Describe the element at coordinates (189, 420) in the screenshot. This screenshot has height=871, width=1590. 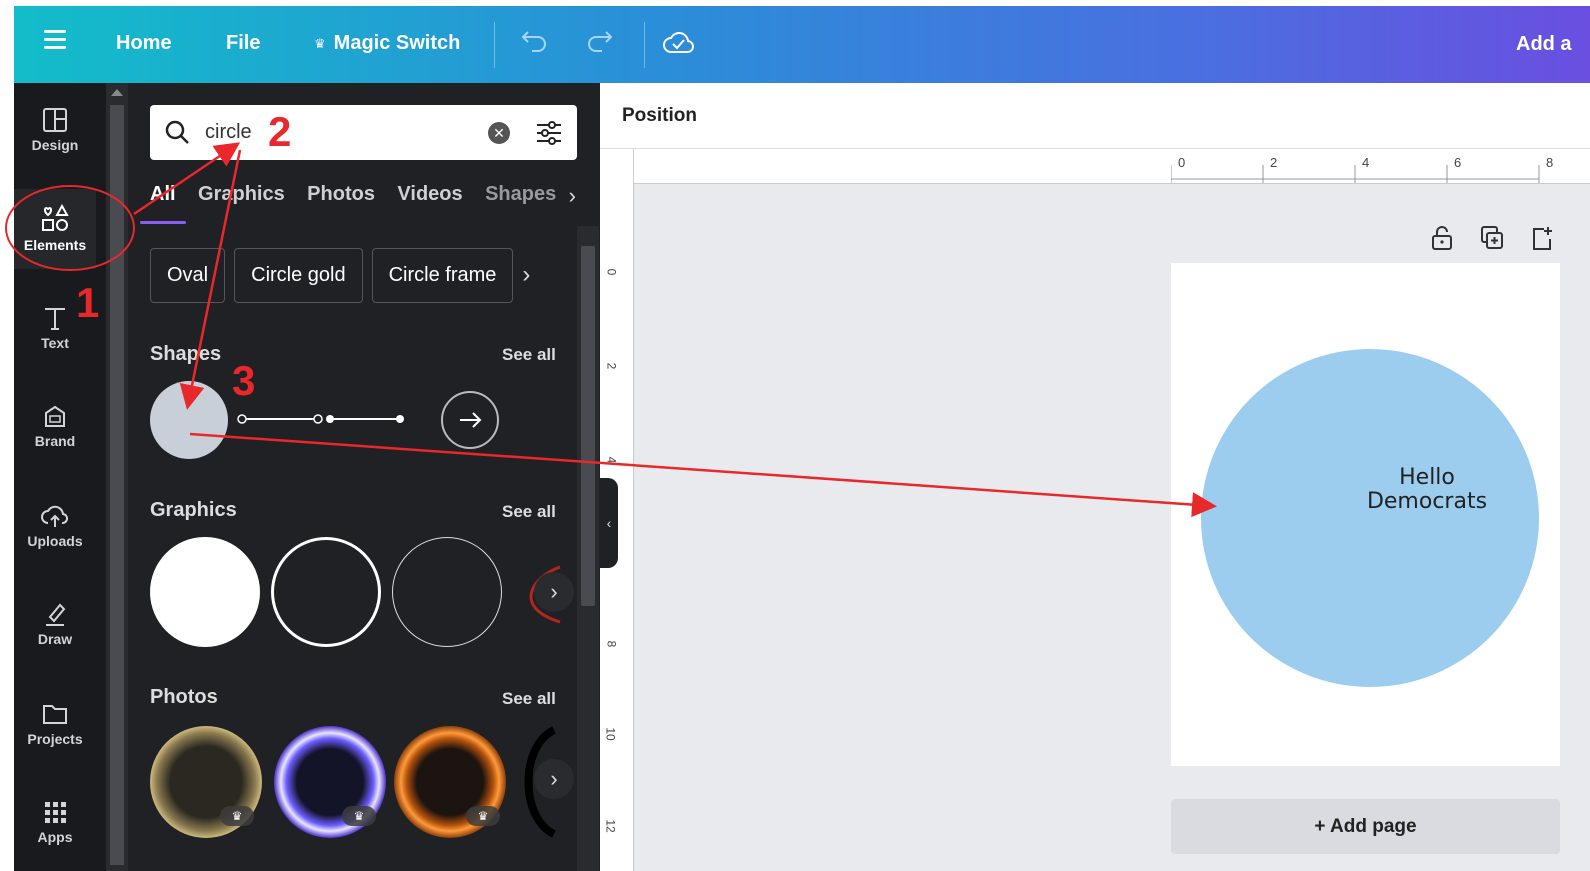
I see `circle-shape` at that location.